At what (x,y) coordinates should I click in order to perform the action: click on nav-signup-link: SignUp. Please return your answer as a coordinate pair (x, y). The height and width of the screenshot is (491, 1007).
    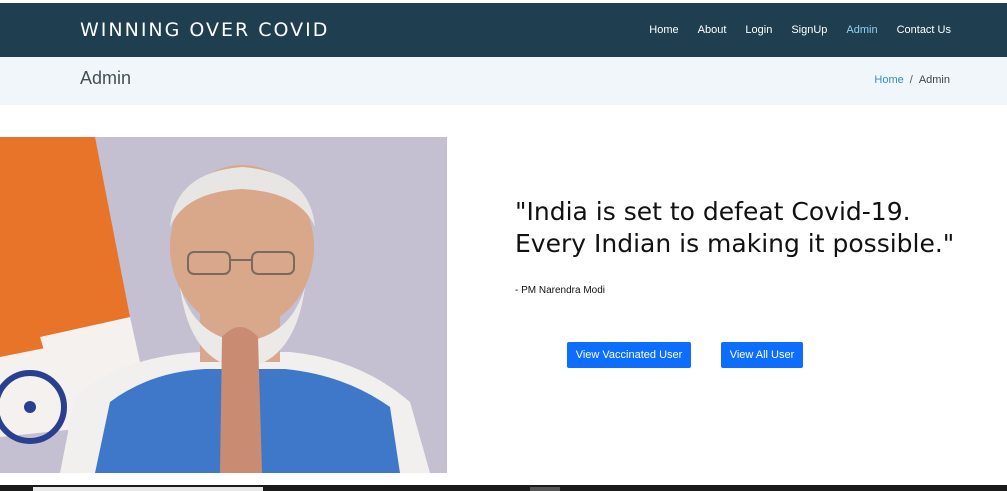
    Looking at the image, I should click on (809, 30).